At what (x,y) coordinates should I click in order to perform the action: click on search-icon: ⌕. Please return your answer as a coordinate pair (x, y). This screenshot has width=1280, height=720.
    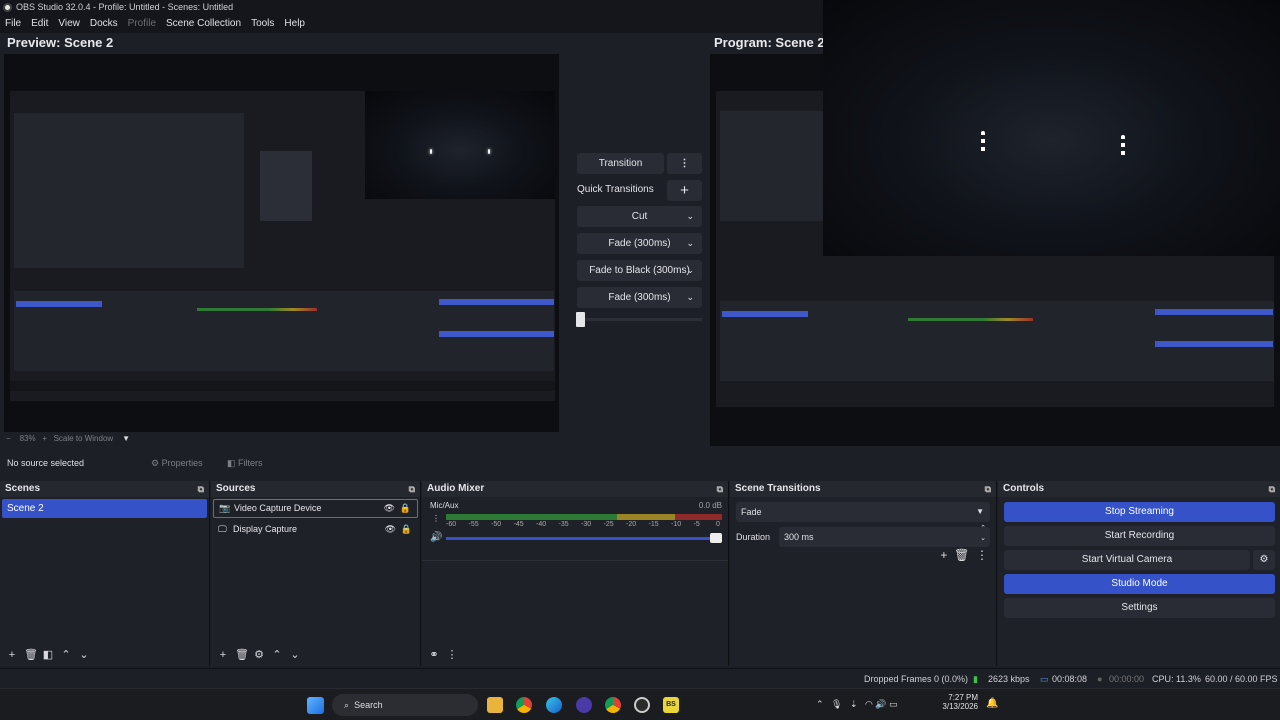
    Looking at the image, I should click on (347, 705).